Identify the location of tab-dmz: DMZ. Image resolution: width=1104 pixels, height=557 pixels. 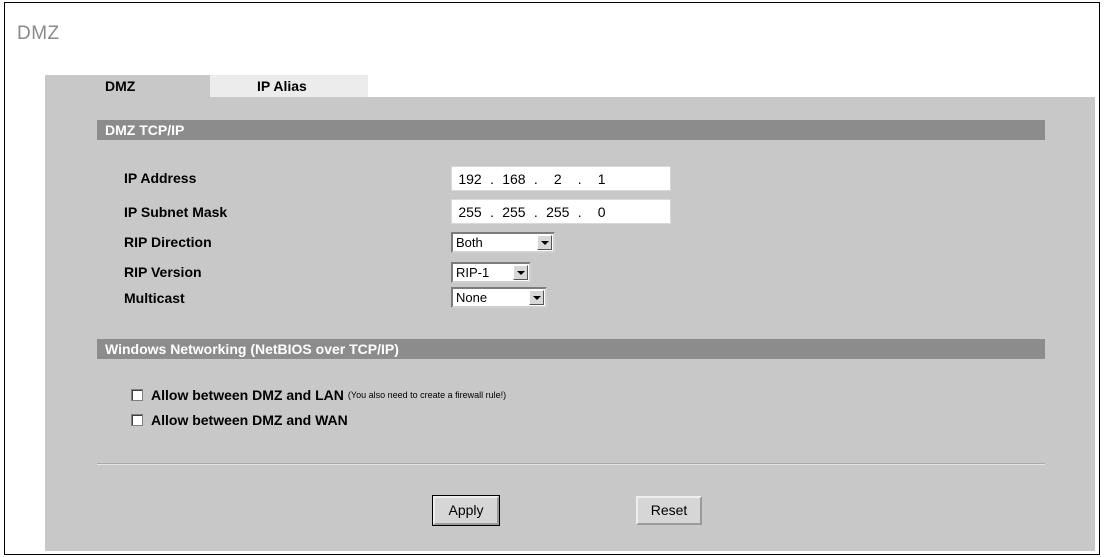
(127, 86).